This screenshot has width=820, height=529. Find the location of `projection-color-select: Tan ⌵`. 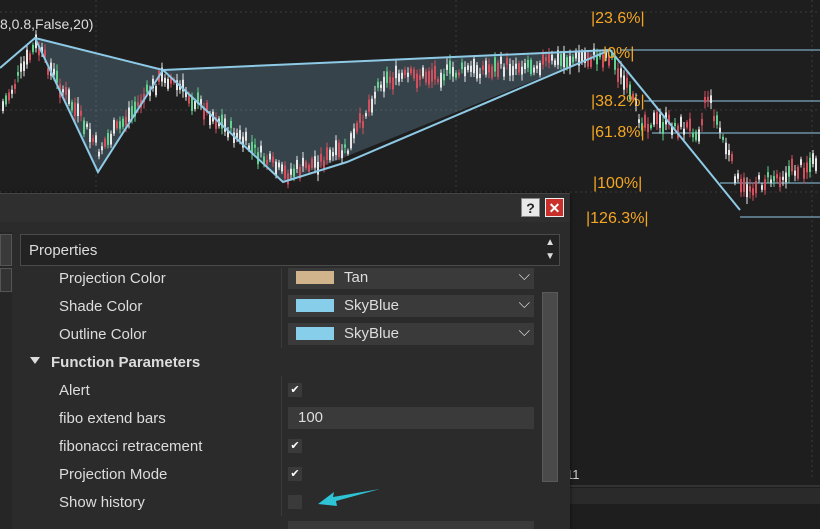

projection-color-select: Tan ⌵ is located at coordinates (411, 278).